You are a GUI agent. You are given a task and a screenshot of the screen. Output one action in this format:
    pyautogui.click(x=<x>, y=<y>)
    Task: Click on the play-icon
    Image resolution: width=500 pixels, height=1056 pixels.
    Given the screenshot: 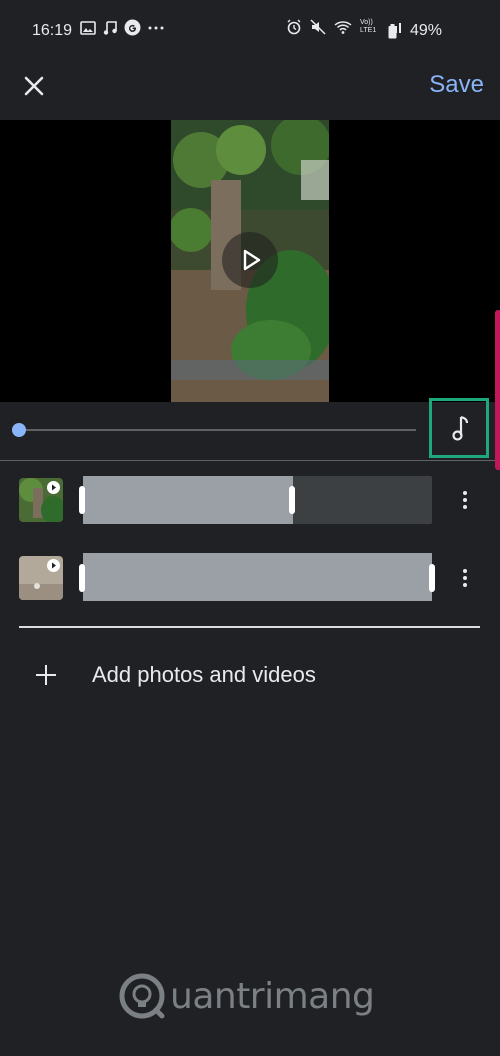 What is the action you would take?
    pyautogui.click(x=252, y=260)
    